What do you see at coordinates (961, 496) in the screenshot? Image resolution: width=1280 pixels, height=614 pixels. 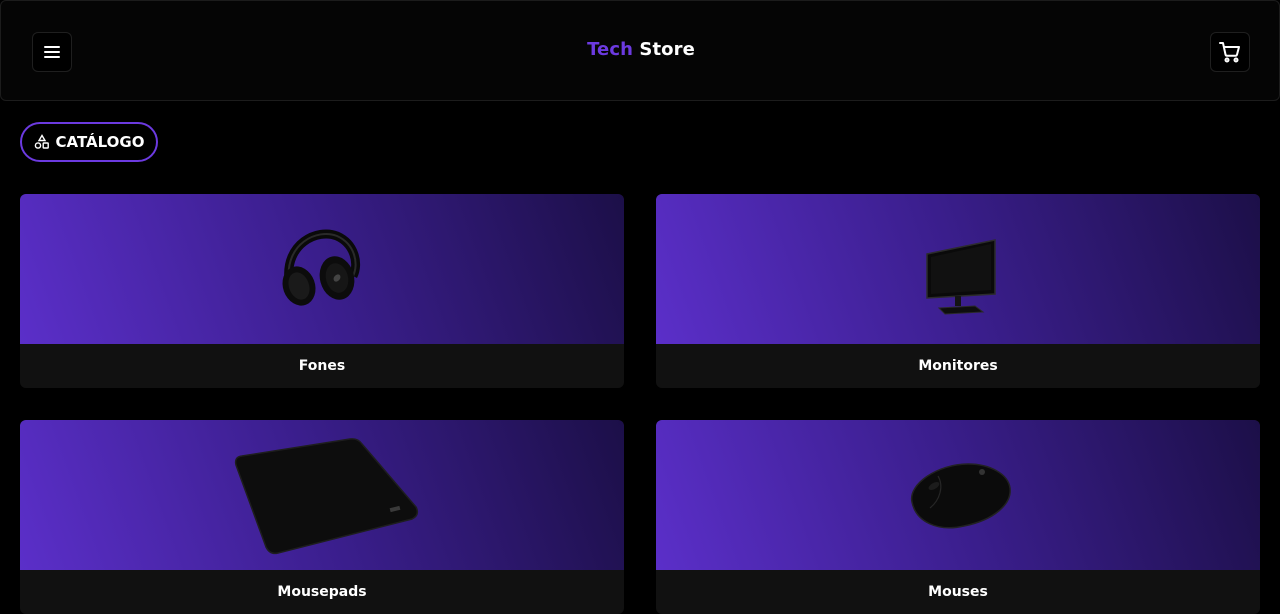 I see `mouse-image` at bounding box center [961, 496].